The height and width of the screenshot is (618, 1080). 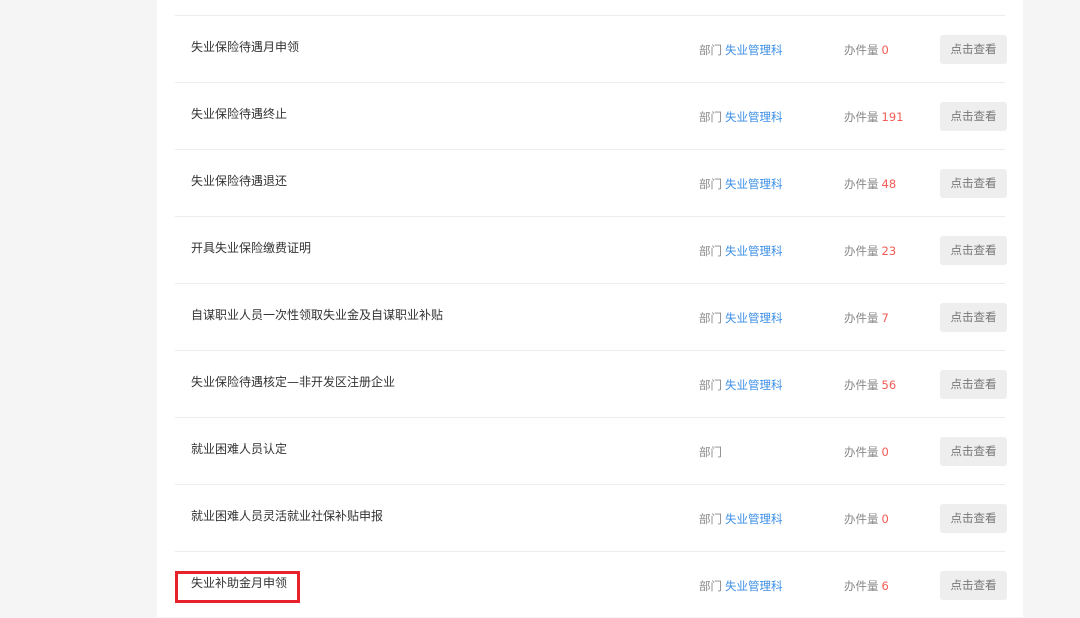 I want to click on service-title: 失业保险待遇月申领, so click(x=245, y=47).